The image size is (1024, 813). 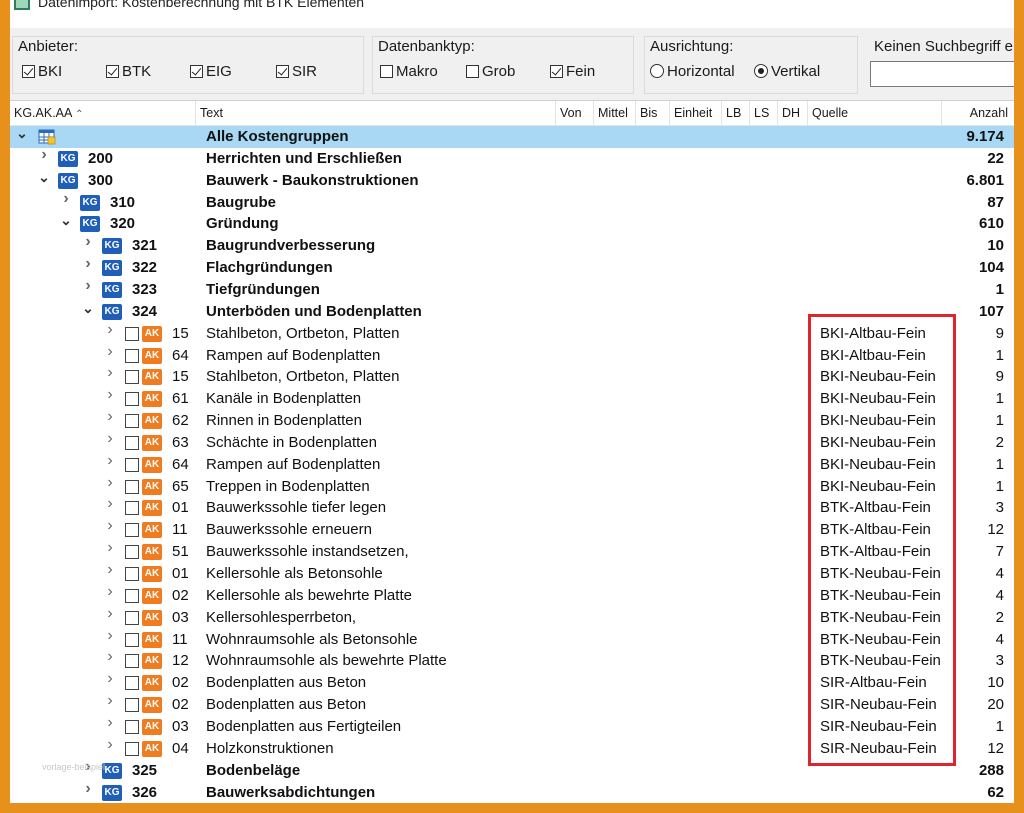 What do you see at coordinates (512, 158) in the screenshot?
I see `tree-row-kg: › KG 200 Herrichten und Erschließen 22` at bounding box center [512, 158].